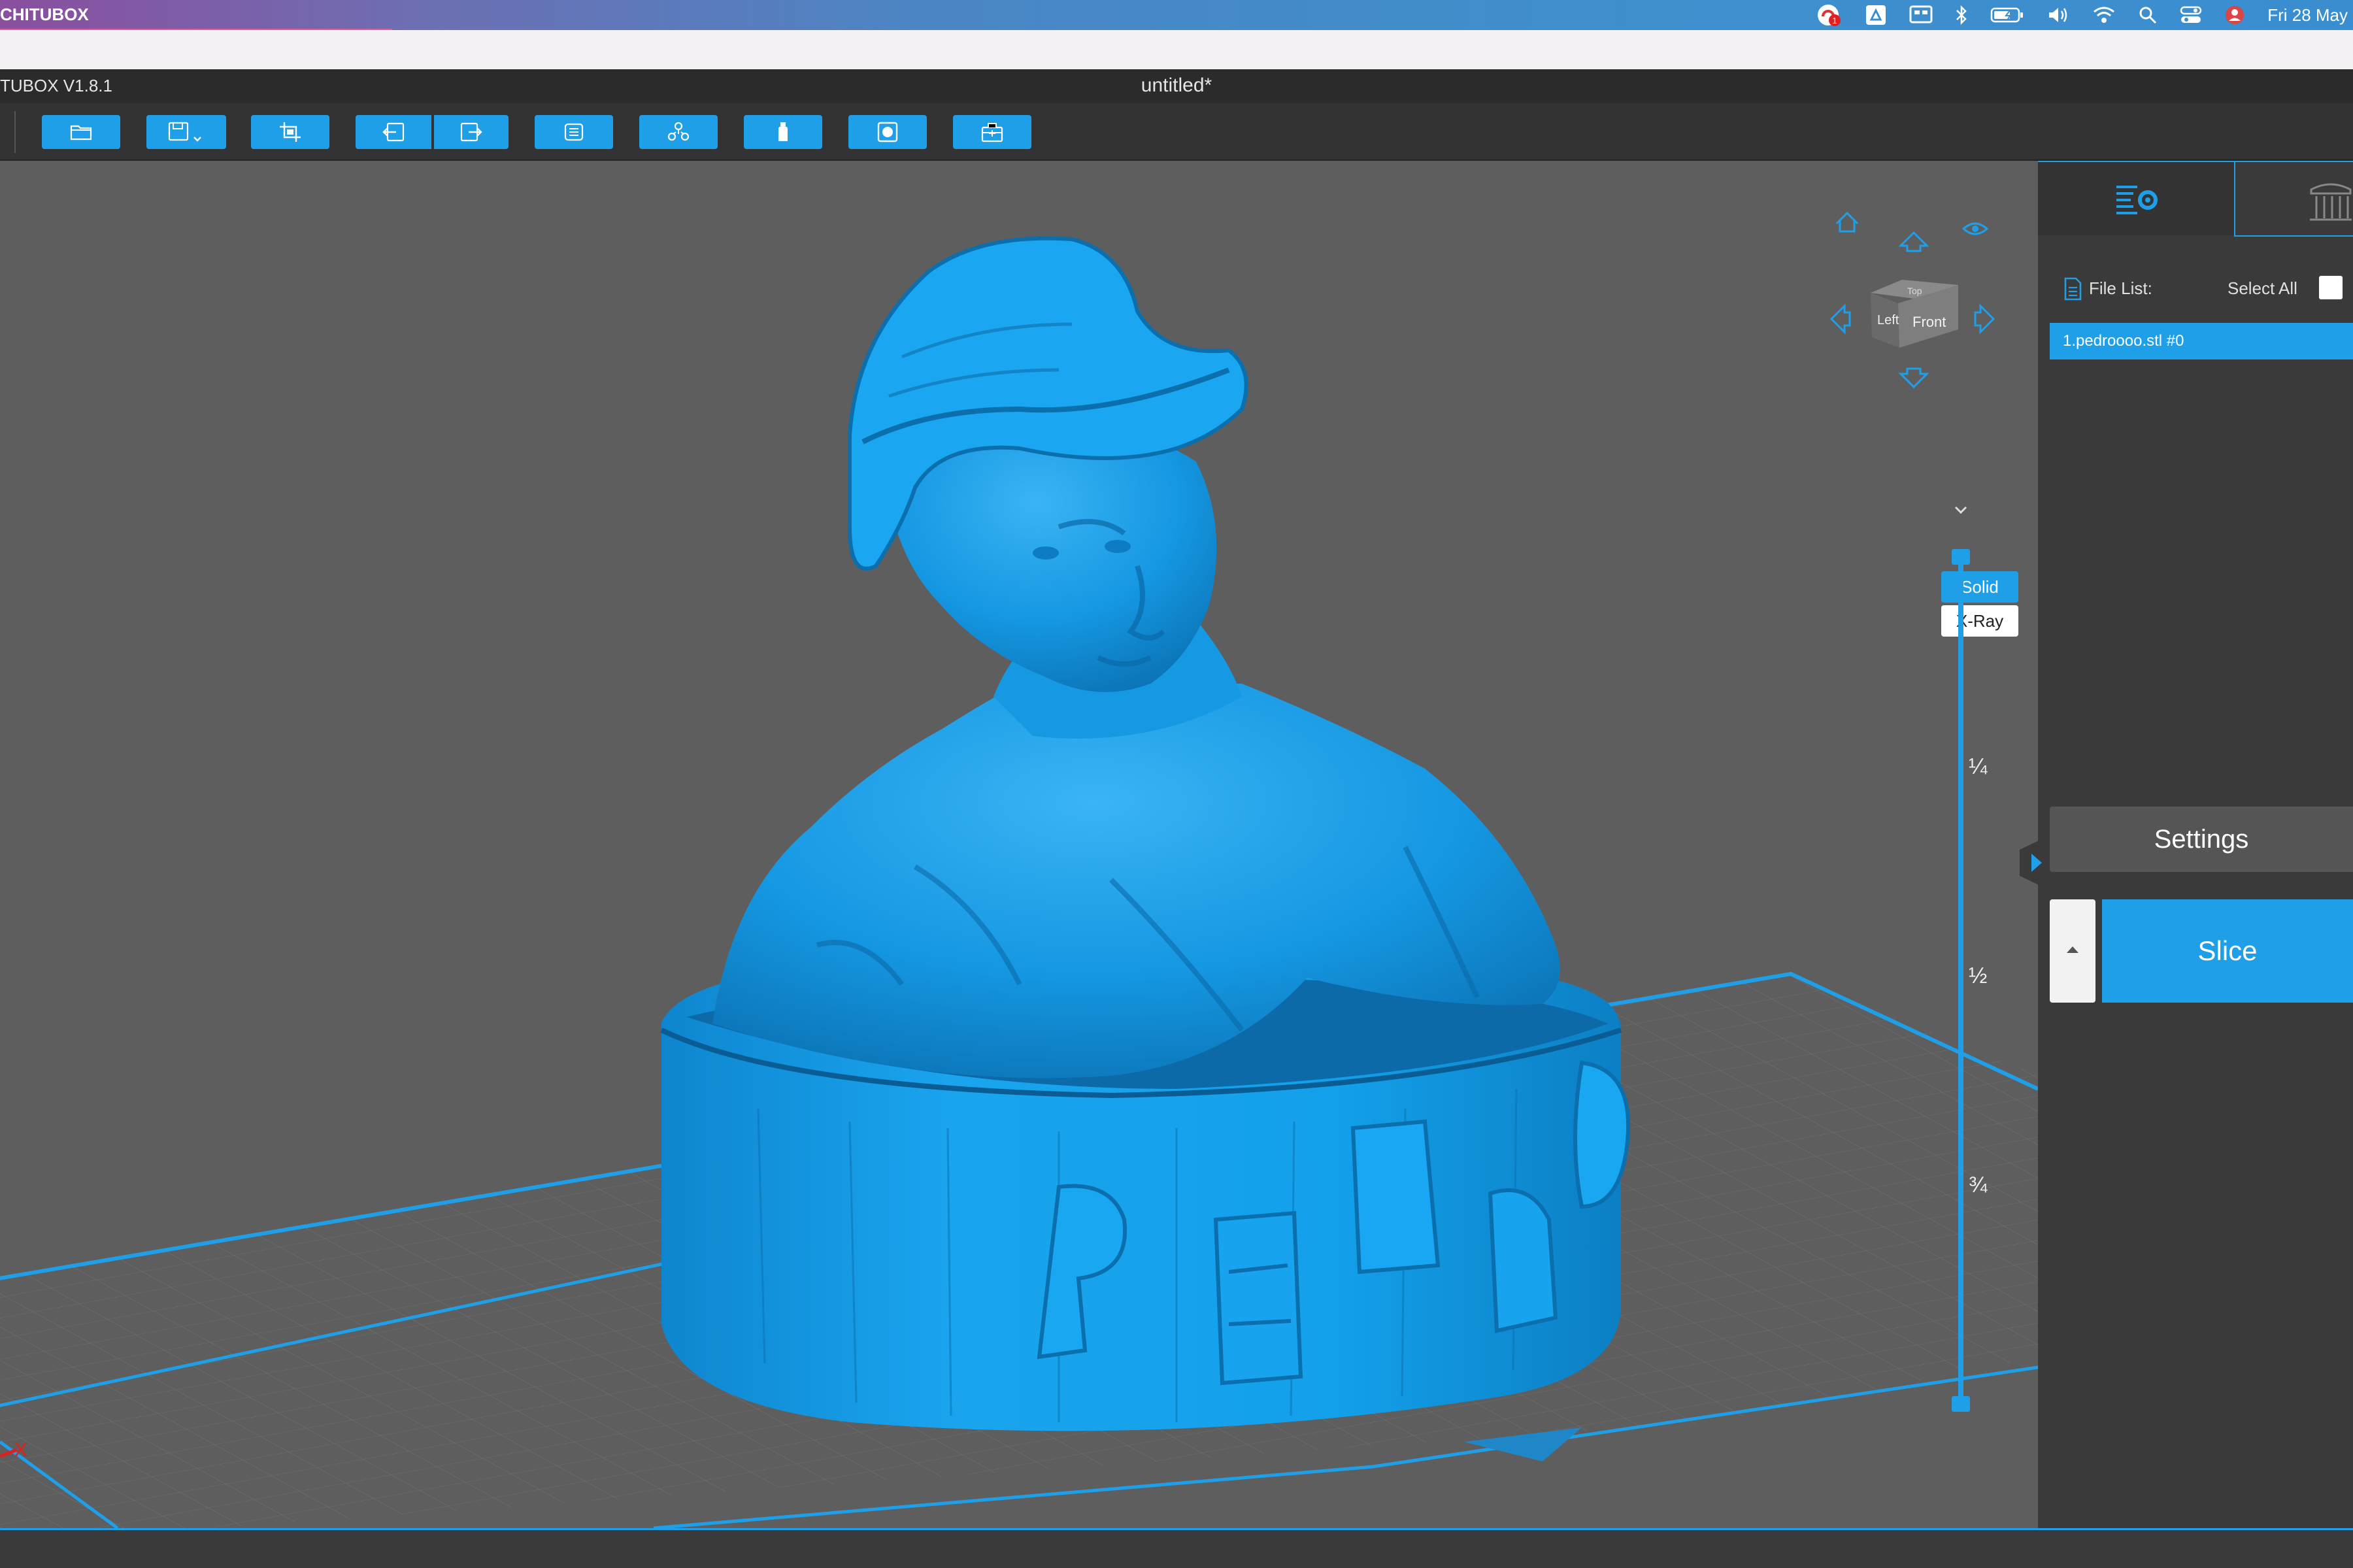  Describe the element at coordinates (2120, 288) in the screenshot. I see `file-list-label: File List:` at that location.